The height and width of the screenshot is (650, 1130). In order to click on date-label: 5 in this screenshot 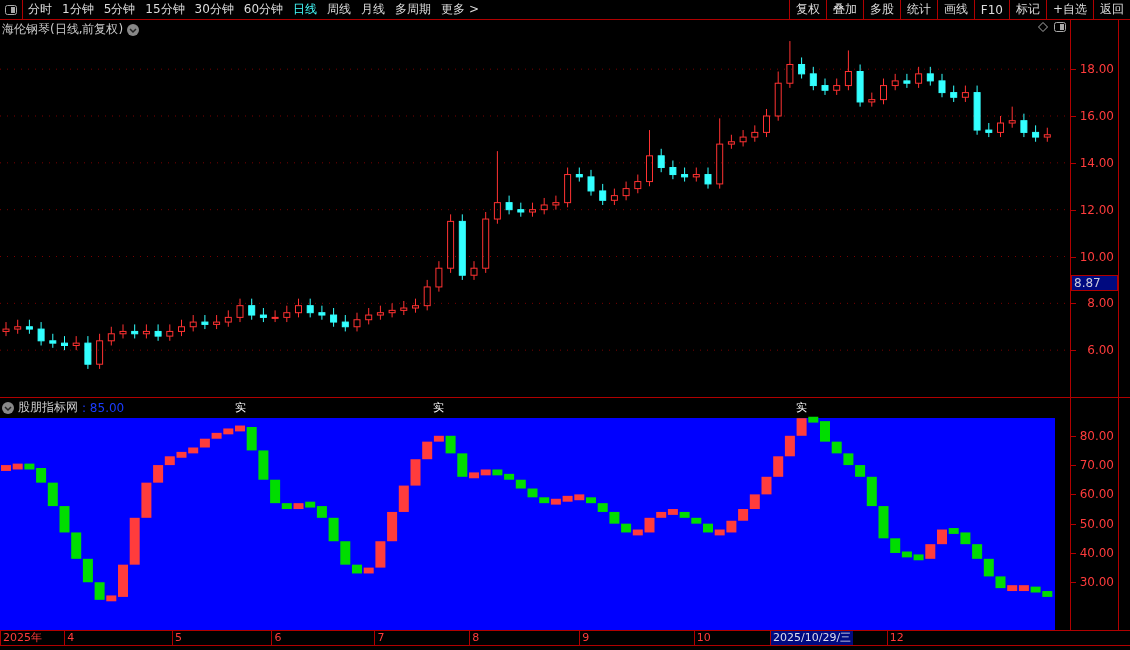, I will do `click(178, 638)`.